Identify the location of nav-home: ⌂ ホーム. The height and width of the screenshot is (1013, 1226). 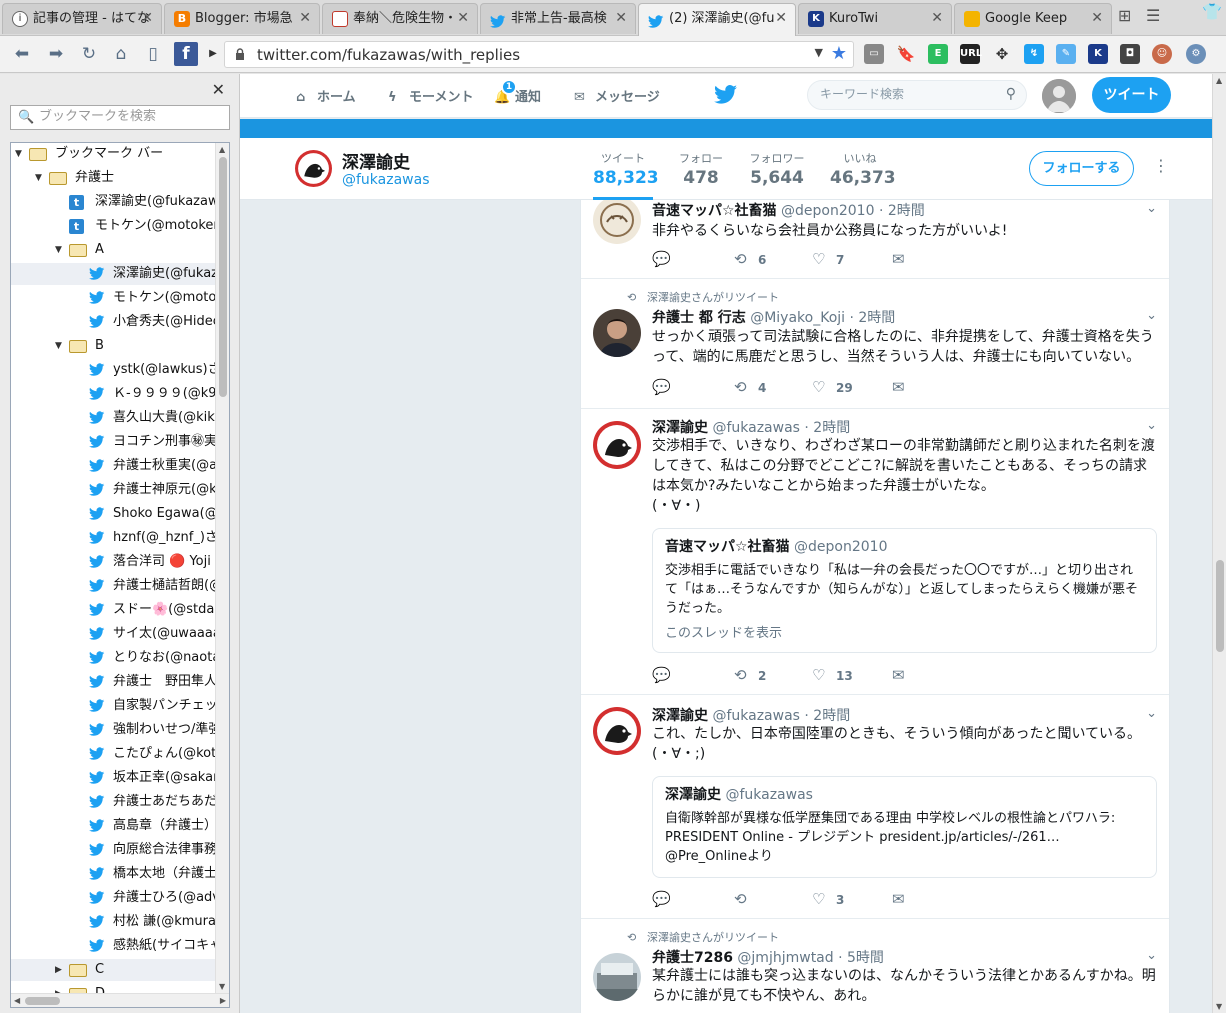
(326, 95).